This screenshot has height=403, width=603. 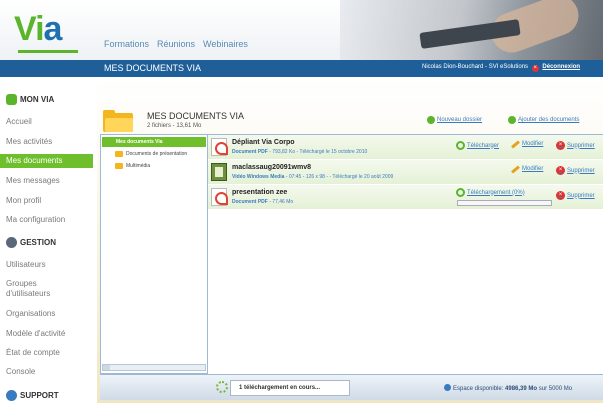 What do you see at coordinates (46, 161) in the screenshot?
I see `sidebar-item-documents: Mes documents` at bounding box center [46, 161].